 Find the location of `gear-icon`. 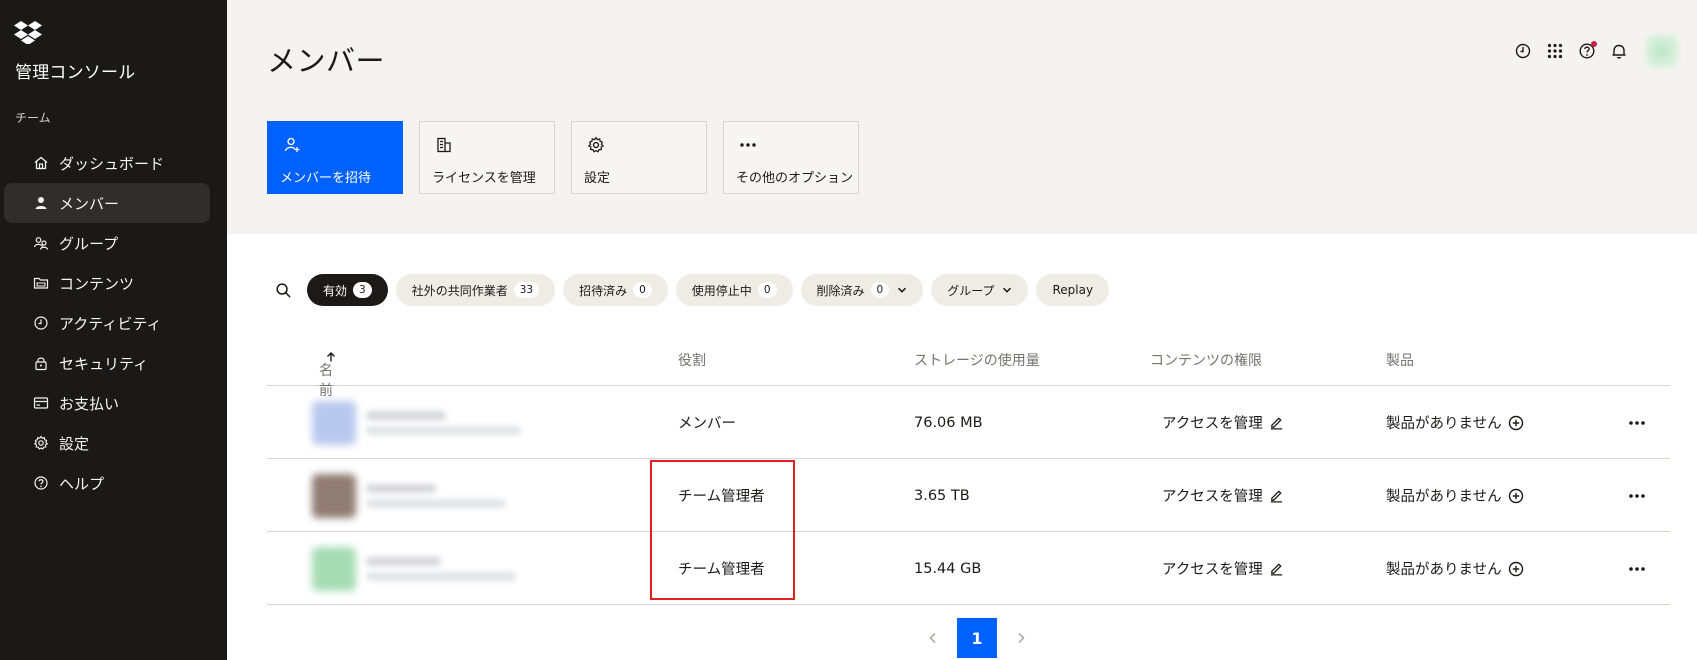

gear-icon is located at coordinates (596, 144).